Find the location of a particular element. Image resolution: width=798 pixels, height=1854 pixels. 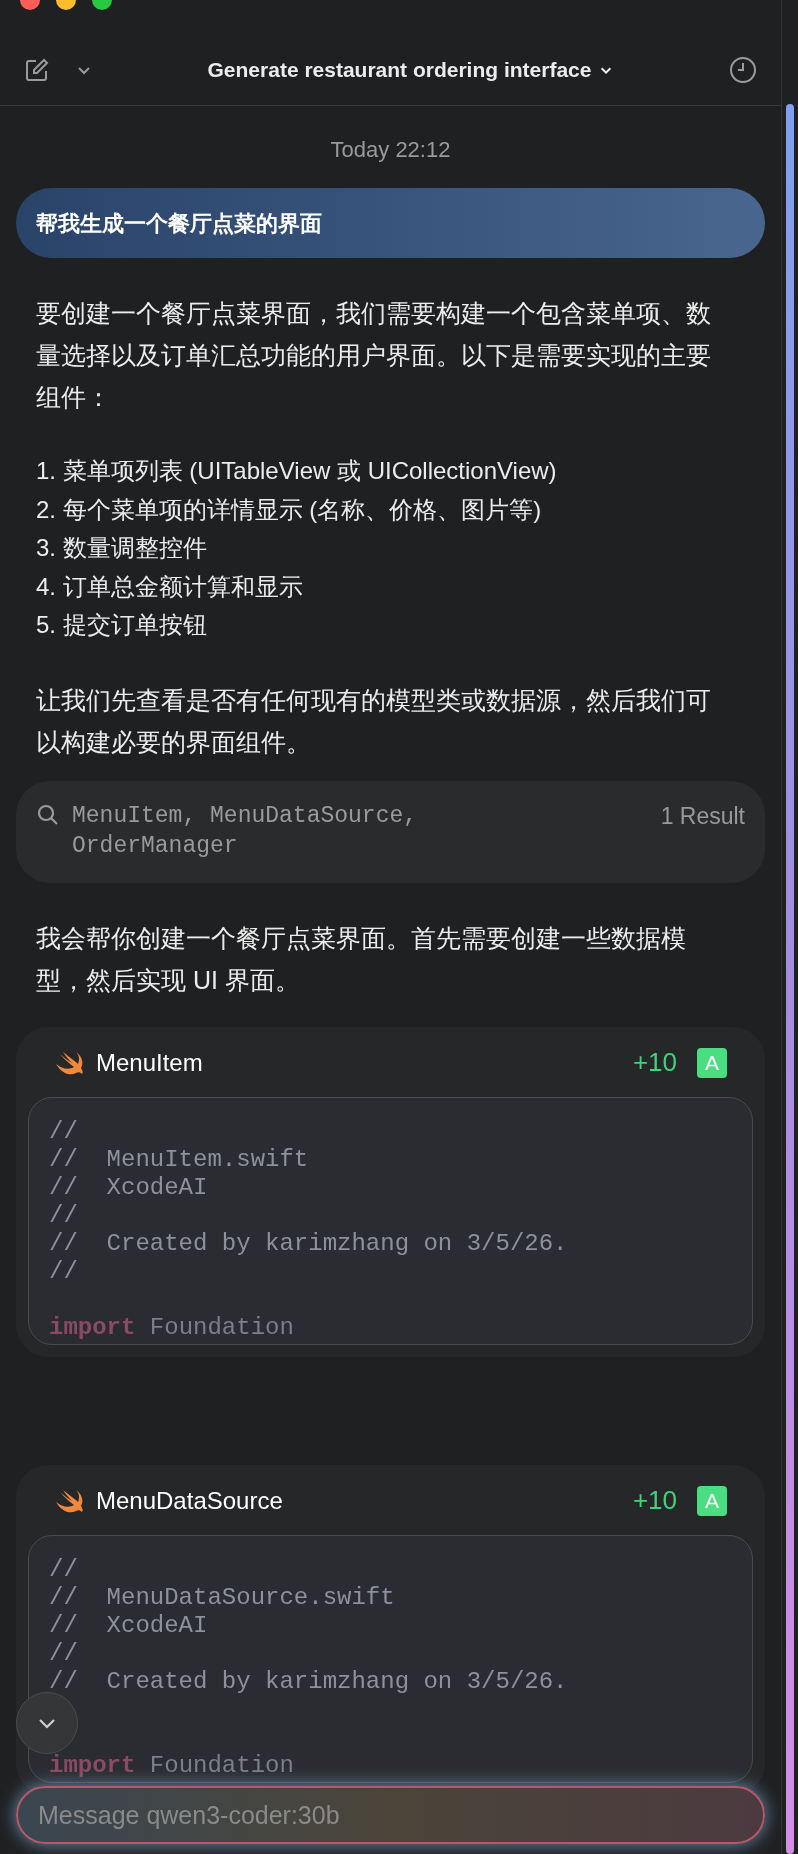

assistant-paragraph: 我会帮你创建一个餐厅点菜界面。首先需要创建一些数据模型，然后实现 UI 界面。 is located at coordinates (361, 959).